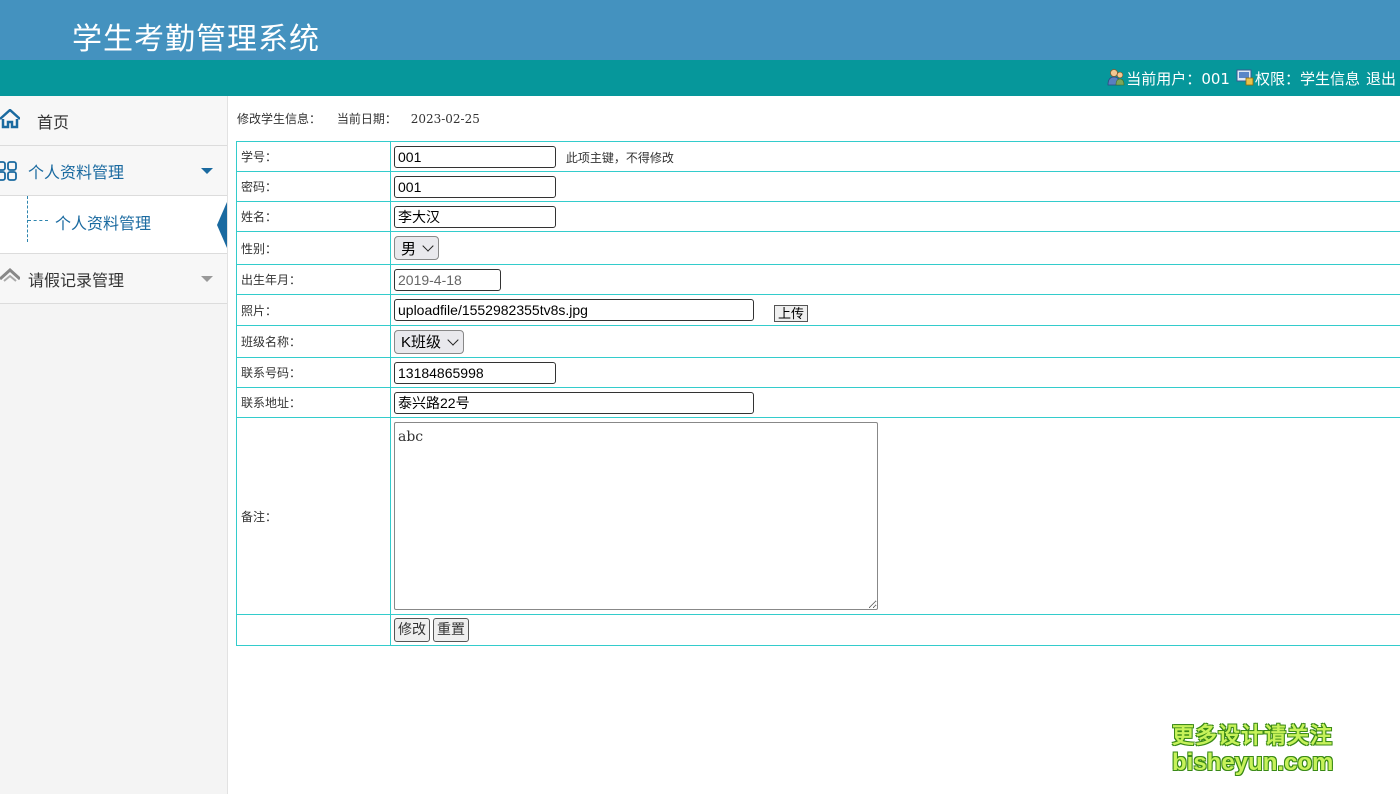  What do you see at coordinates (574, 310) in the screenshot?
I see `photo-path-input` at bounding box center [574, 310].